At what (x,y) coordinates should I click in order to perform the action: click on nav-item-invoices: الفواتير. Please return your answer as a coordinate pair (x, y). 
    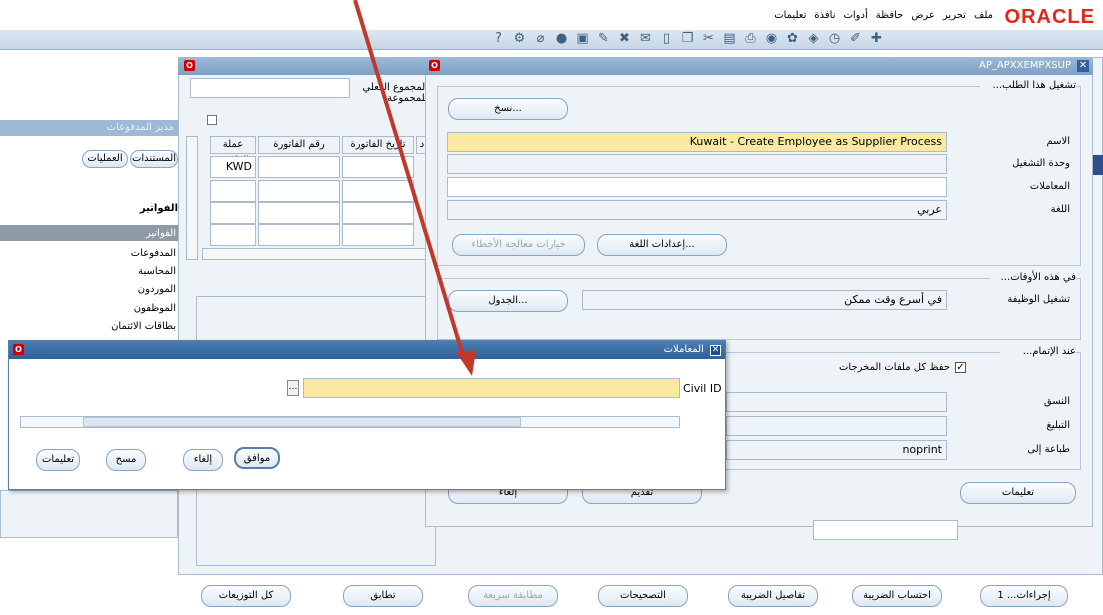
    Looking at the image, I should click on (89, 234).